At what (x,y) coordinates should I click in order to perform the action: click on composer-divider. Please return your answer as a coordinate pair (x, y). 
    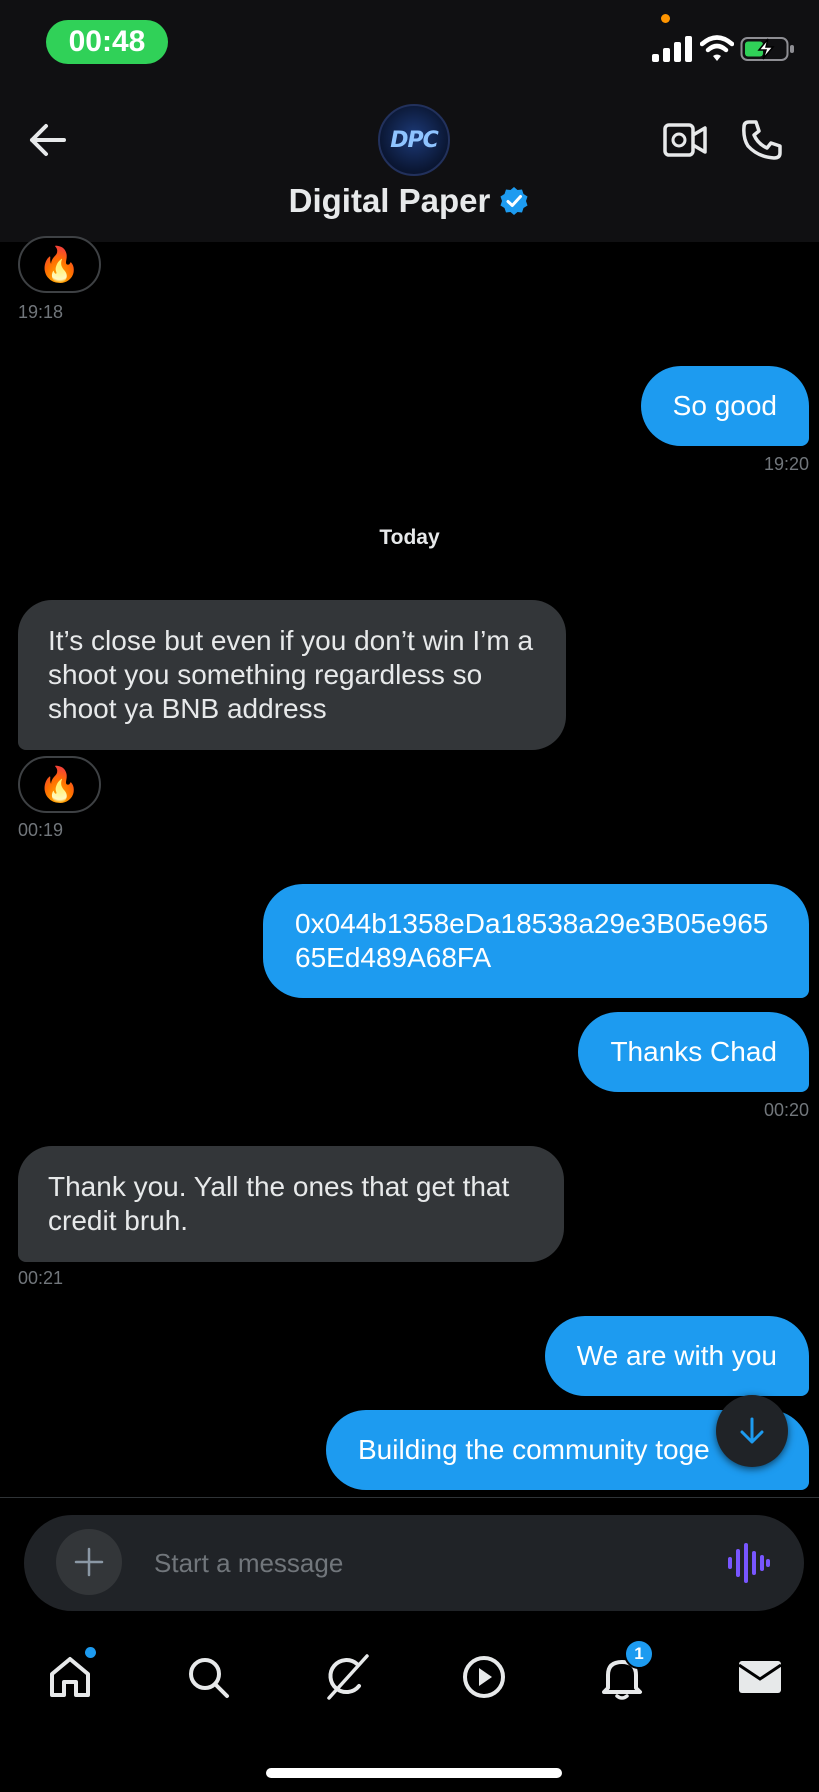
    Looking at the image, I should click on (409, 1497).